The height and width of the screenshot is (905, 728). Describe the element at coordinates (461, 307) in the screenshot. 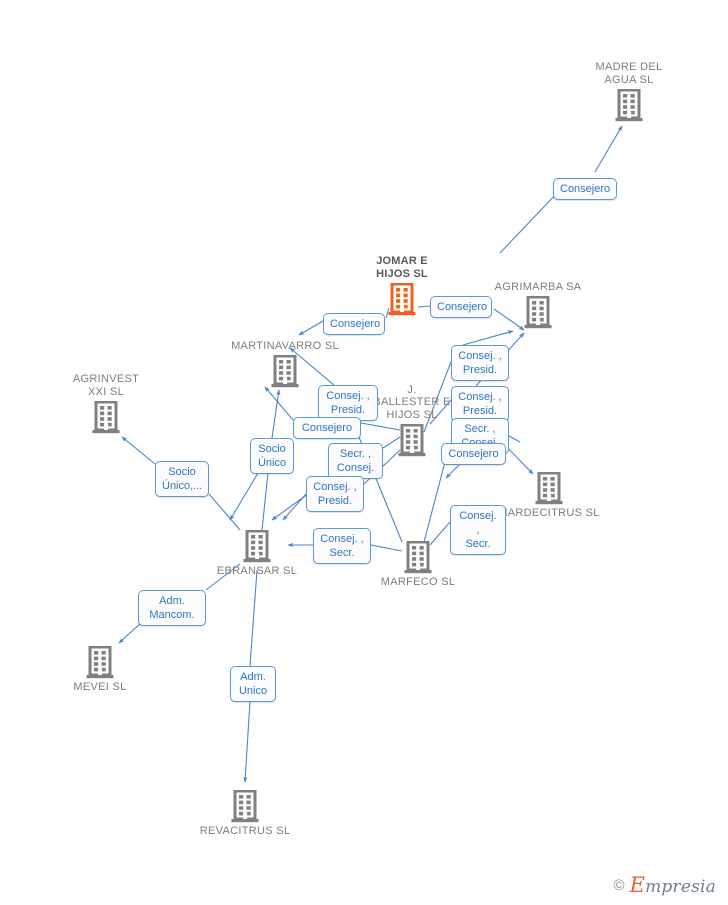

I see `relation-label-consejero-agrimarba: Consejero` at that location.